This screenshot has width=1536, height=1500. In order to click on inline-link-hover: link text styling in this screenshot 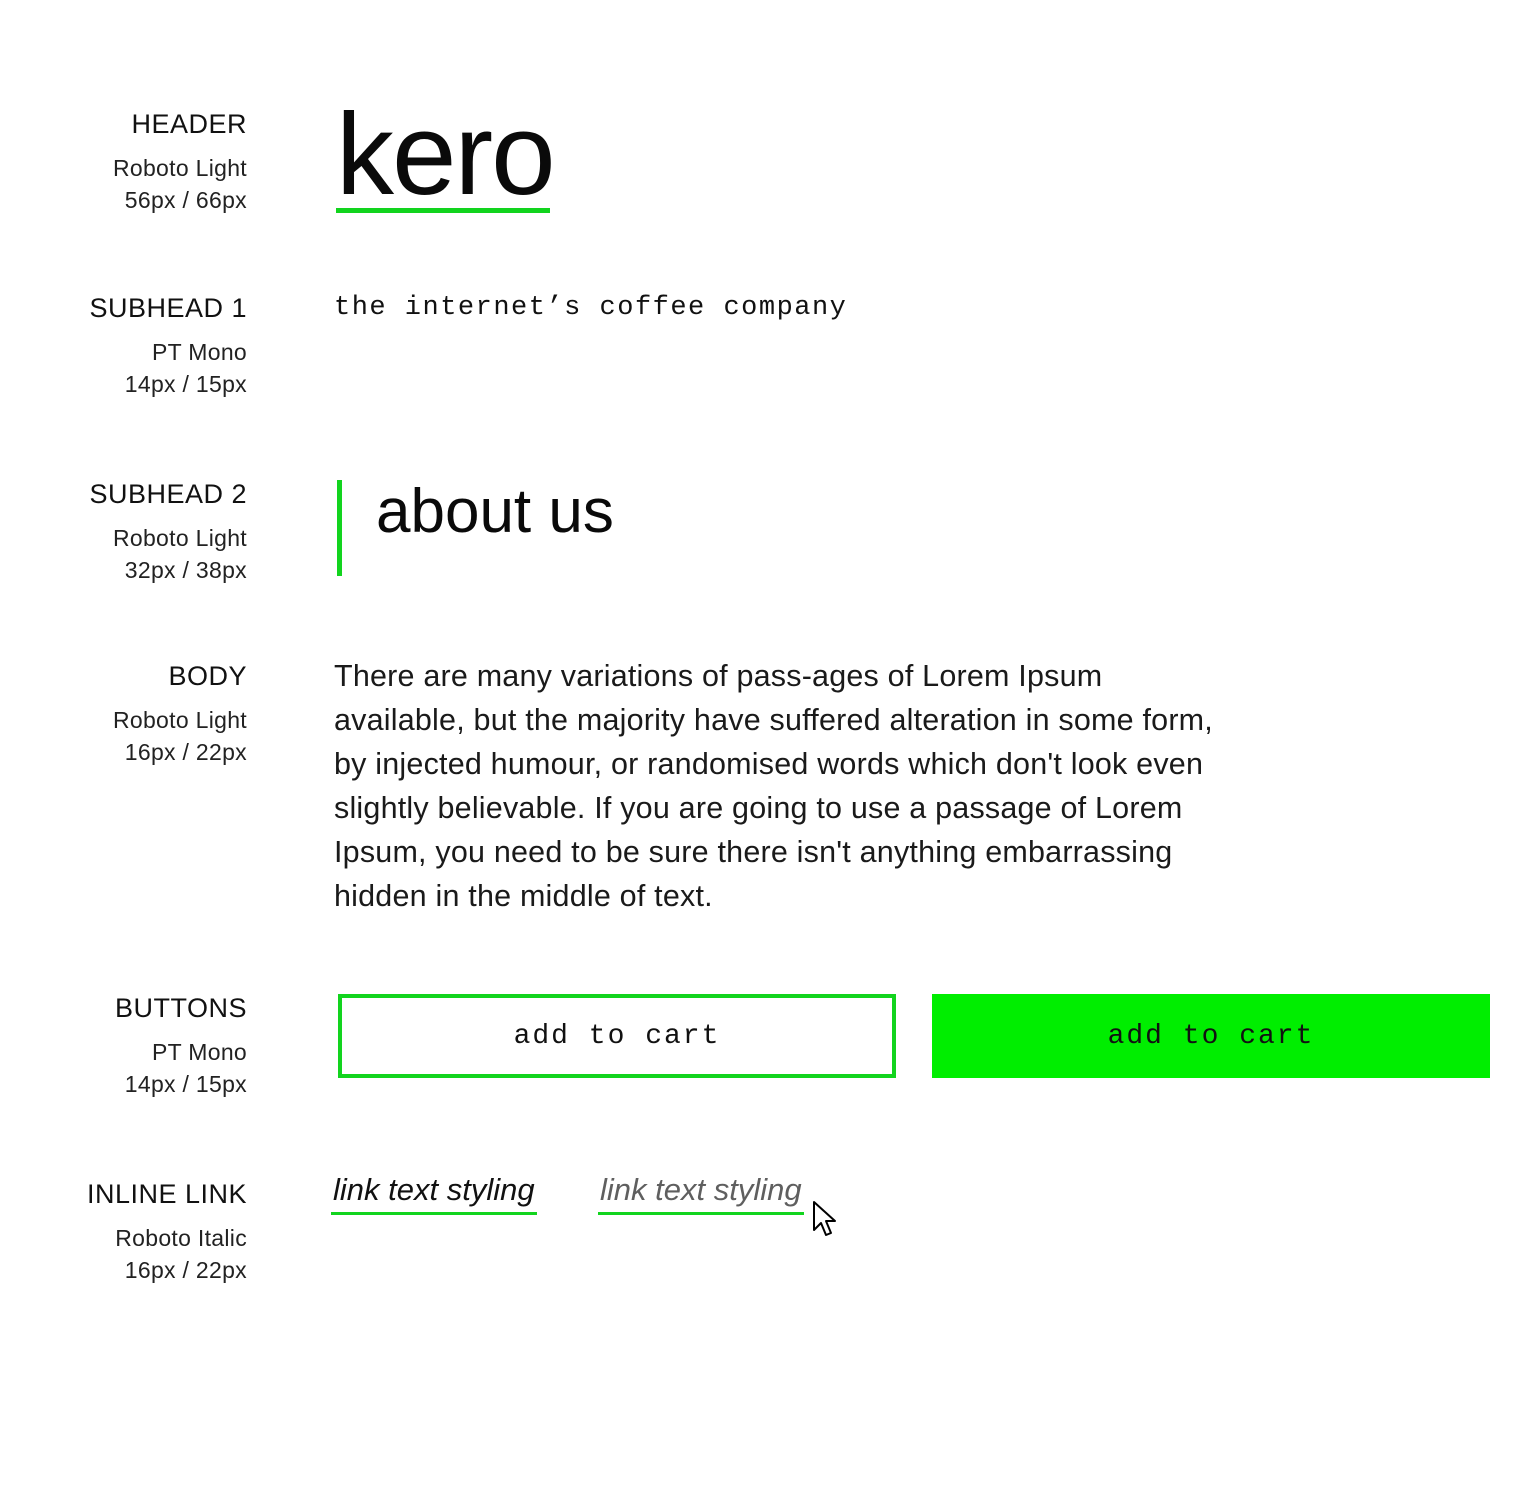, I will do `click(701, 1192)`.